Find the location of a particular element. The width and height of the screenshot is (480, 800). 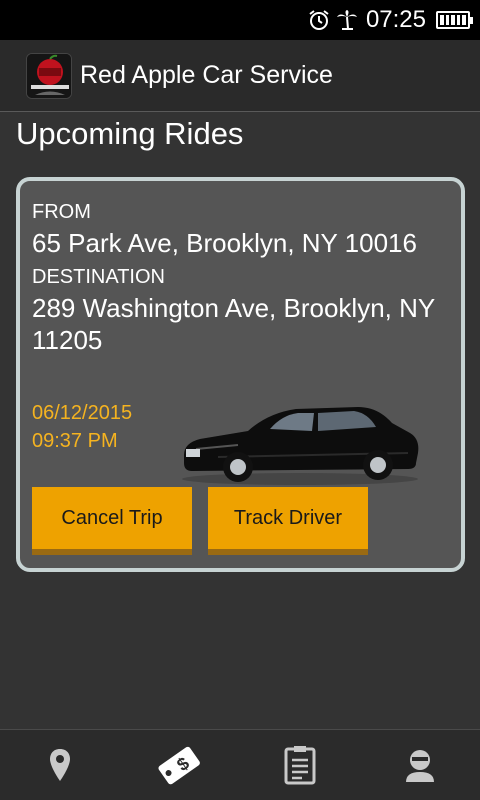

red-apple-logo is located at coordinates (49, 75).